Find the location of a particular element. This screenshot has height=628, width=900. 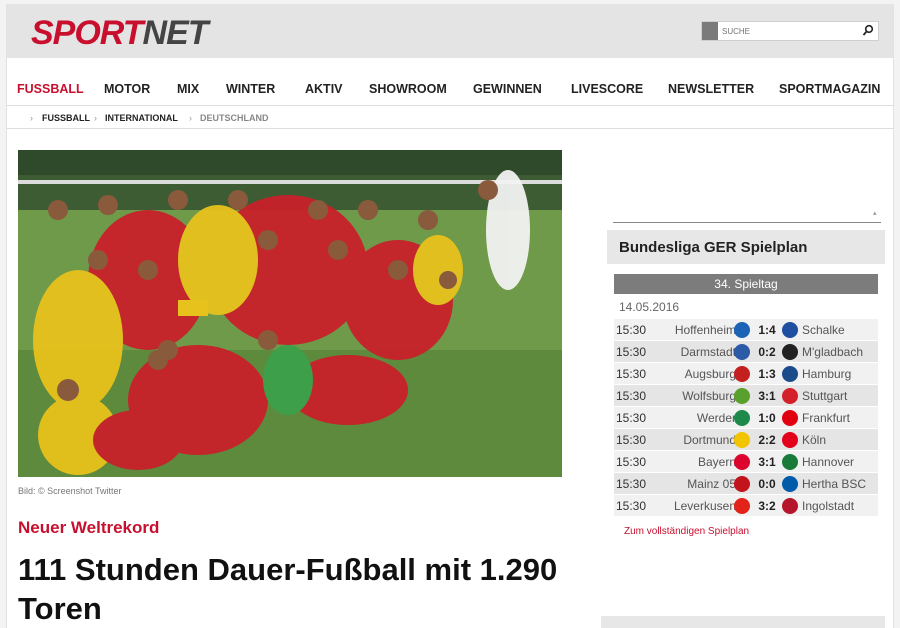

game-row: 15:30 Bayern 3:1 Hannover is located at coordinates (746, 462).